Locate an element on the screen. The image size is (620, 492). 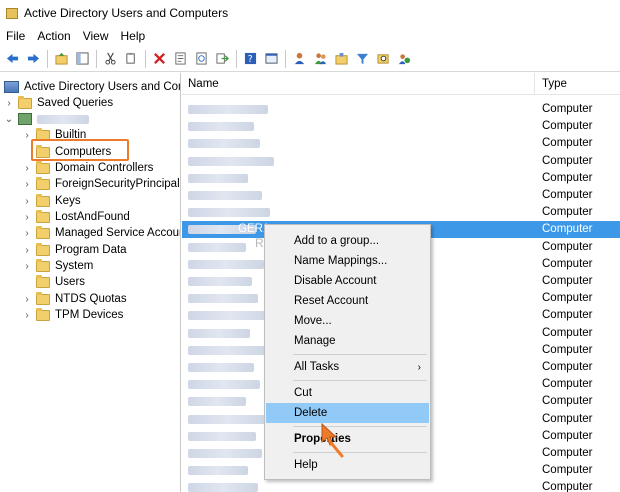
export-list-icon is located at coordinates (222, 59).